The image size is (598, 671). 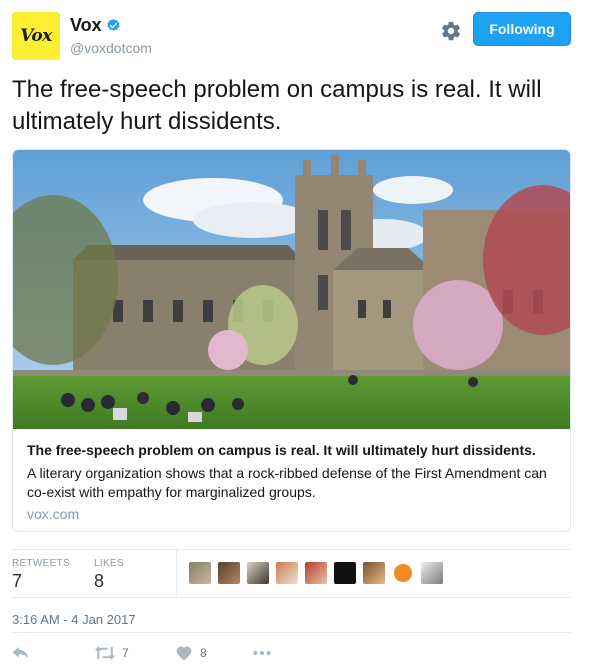 What do you see at coordinates (262, 653) in the screenshot?
I see `more-icon` at bounding box center [262, 653].